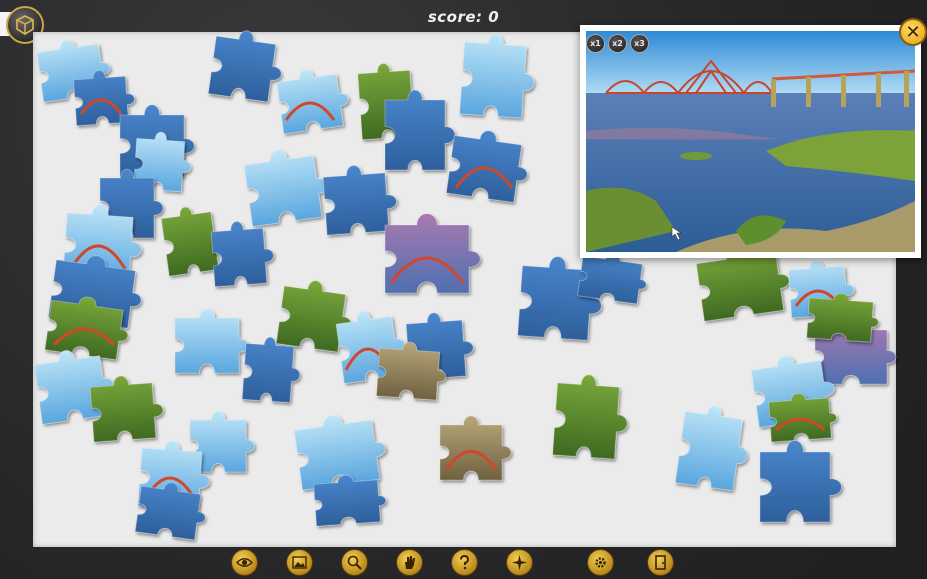 The image size is (927, 579). I want to click on bottom-toolbar, so click(463, 562).